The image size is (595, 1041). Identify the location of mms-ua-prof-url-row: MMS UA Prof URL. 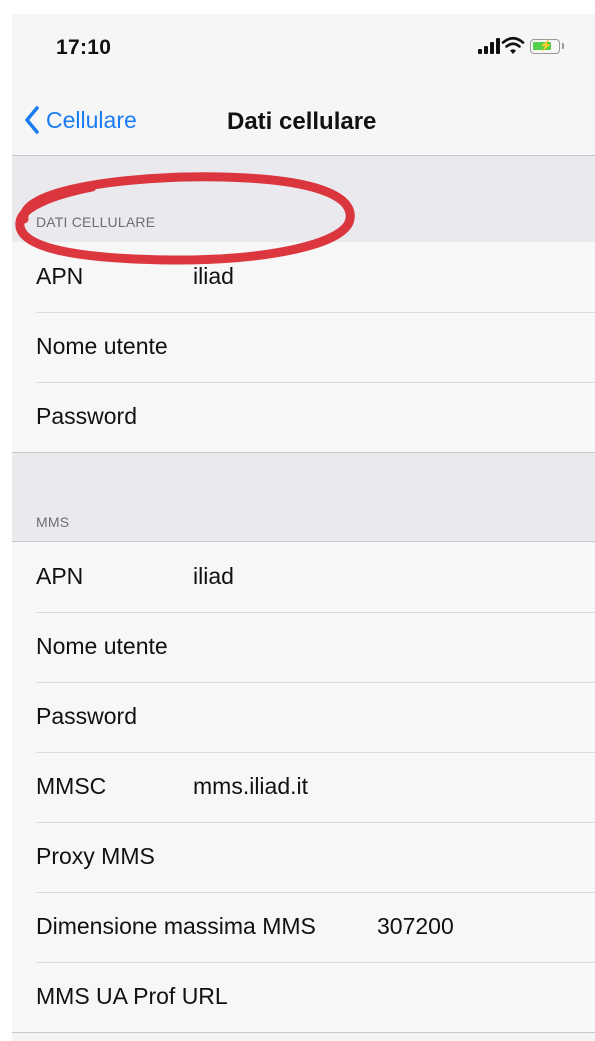
(303, 997).